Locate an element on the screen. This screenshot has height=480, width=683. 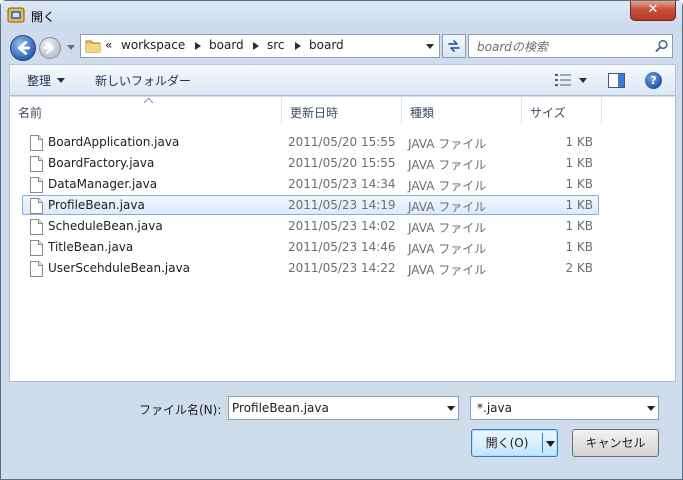
column-header-type: 種類 is located at coordinates (462, 110).